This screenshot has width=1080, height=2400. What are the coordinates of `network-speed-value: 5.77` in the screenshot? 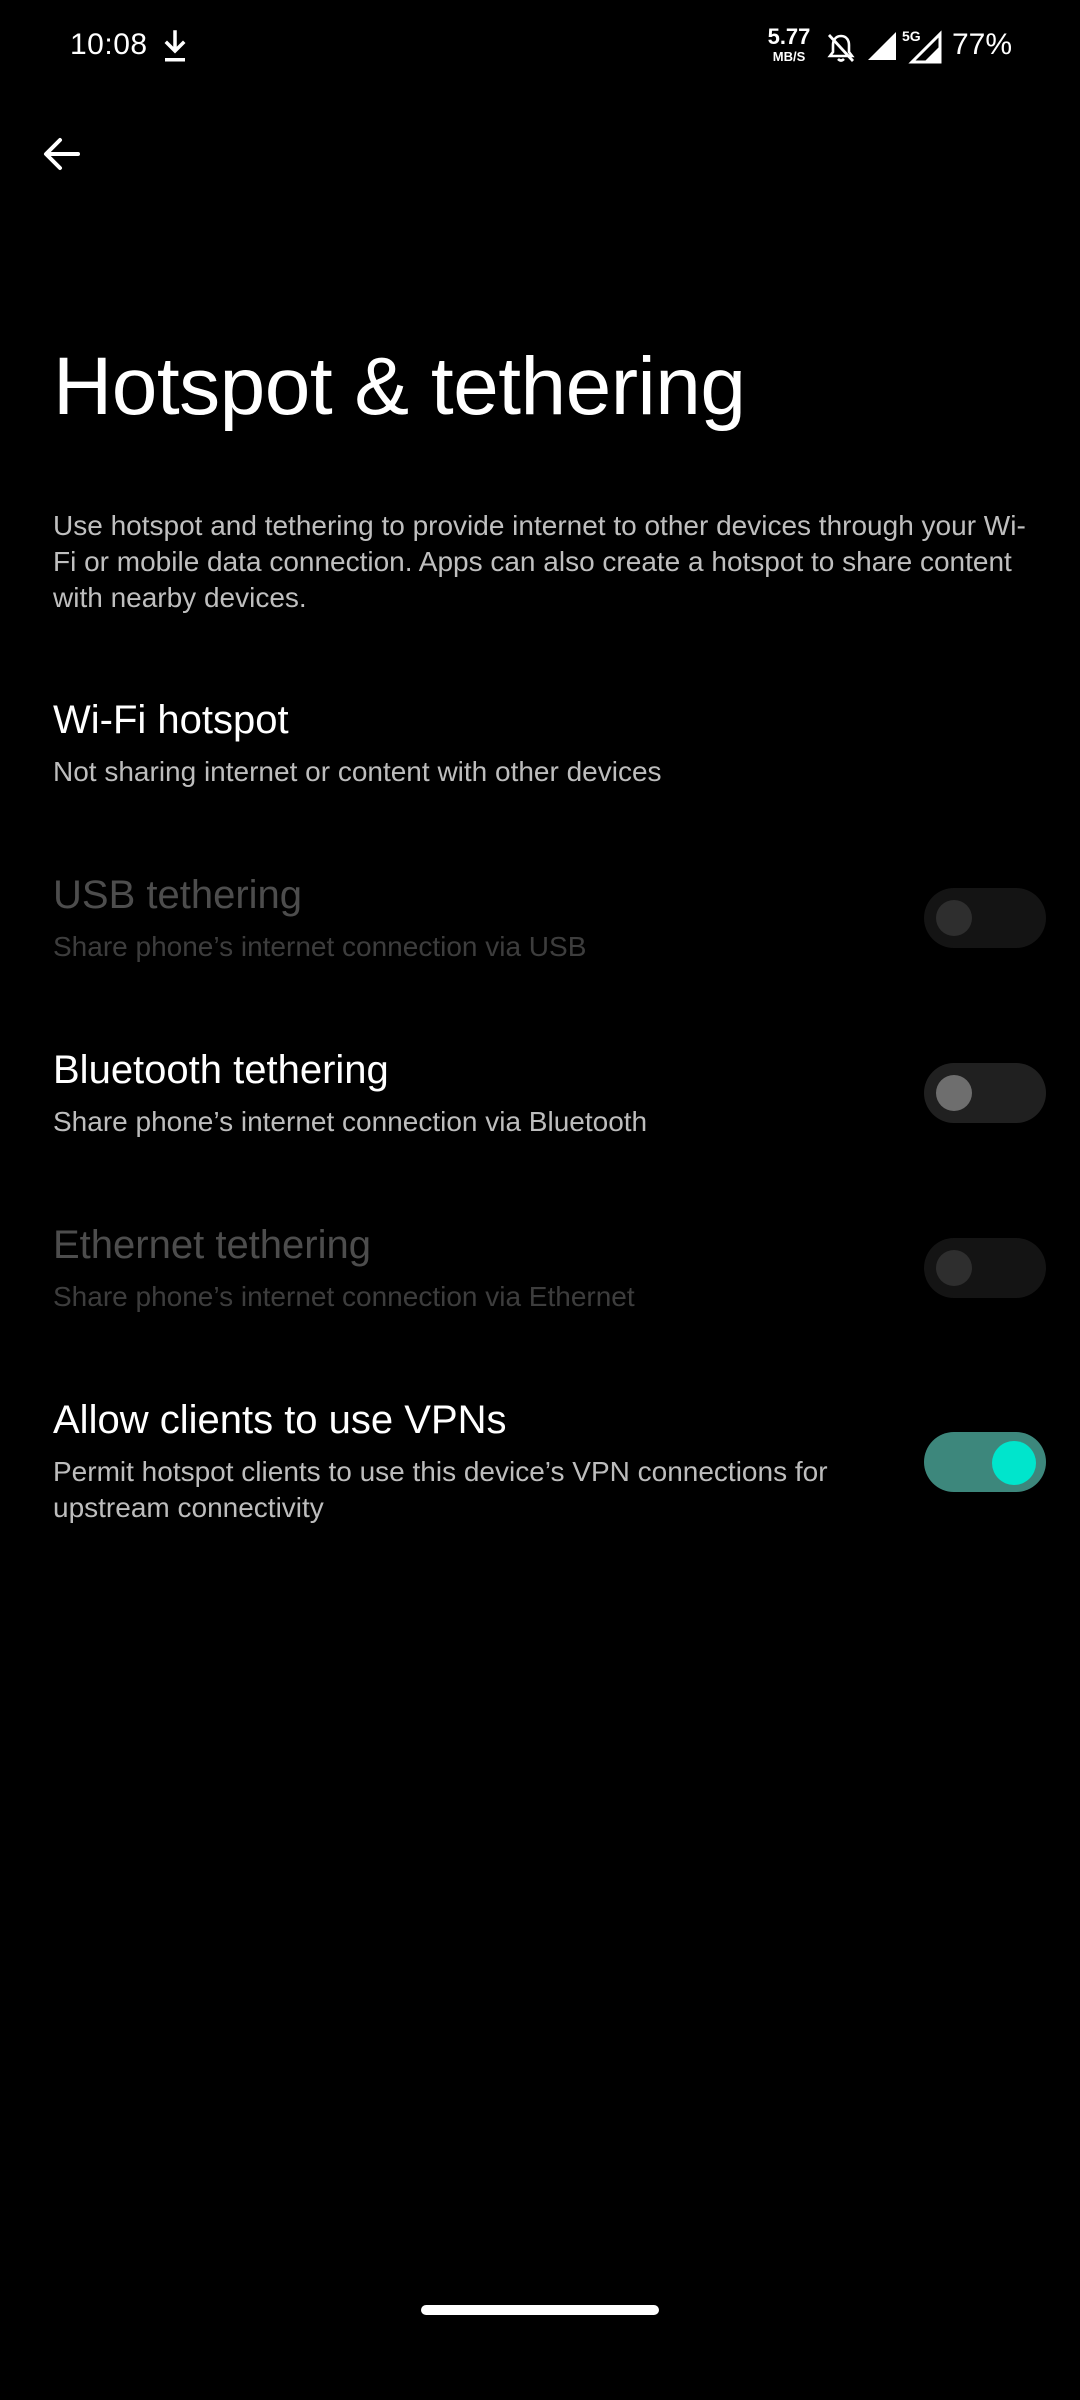 It's located at (789, 36).